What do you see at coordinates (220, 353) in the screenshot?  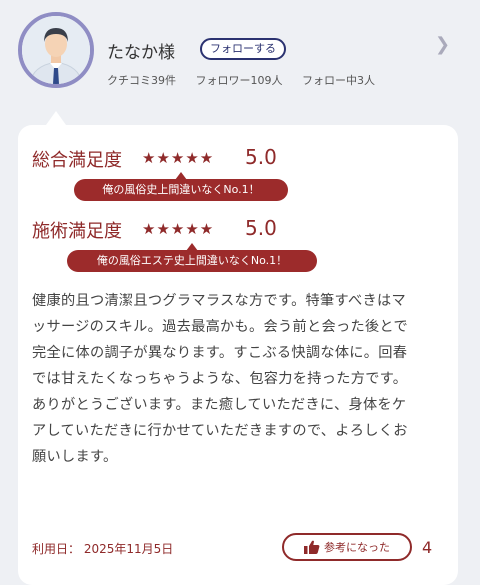 I see `review-line: 完全に体の調子が異なります。すこぶる快調な体に。回春` at bounding box center [220, 353].